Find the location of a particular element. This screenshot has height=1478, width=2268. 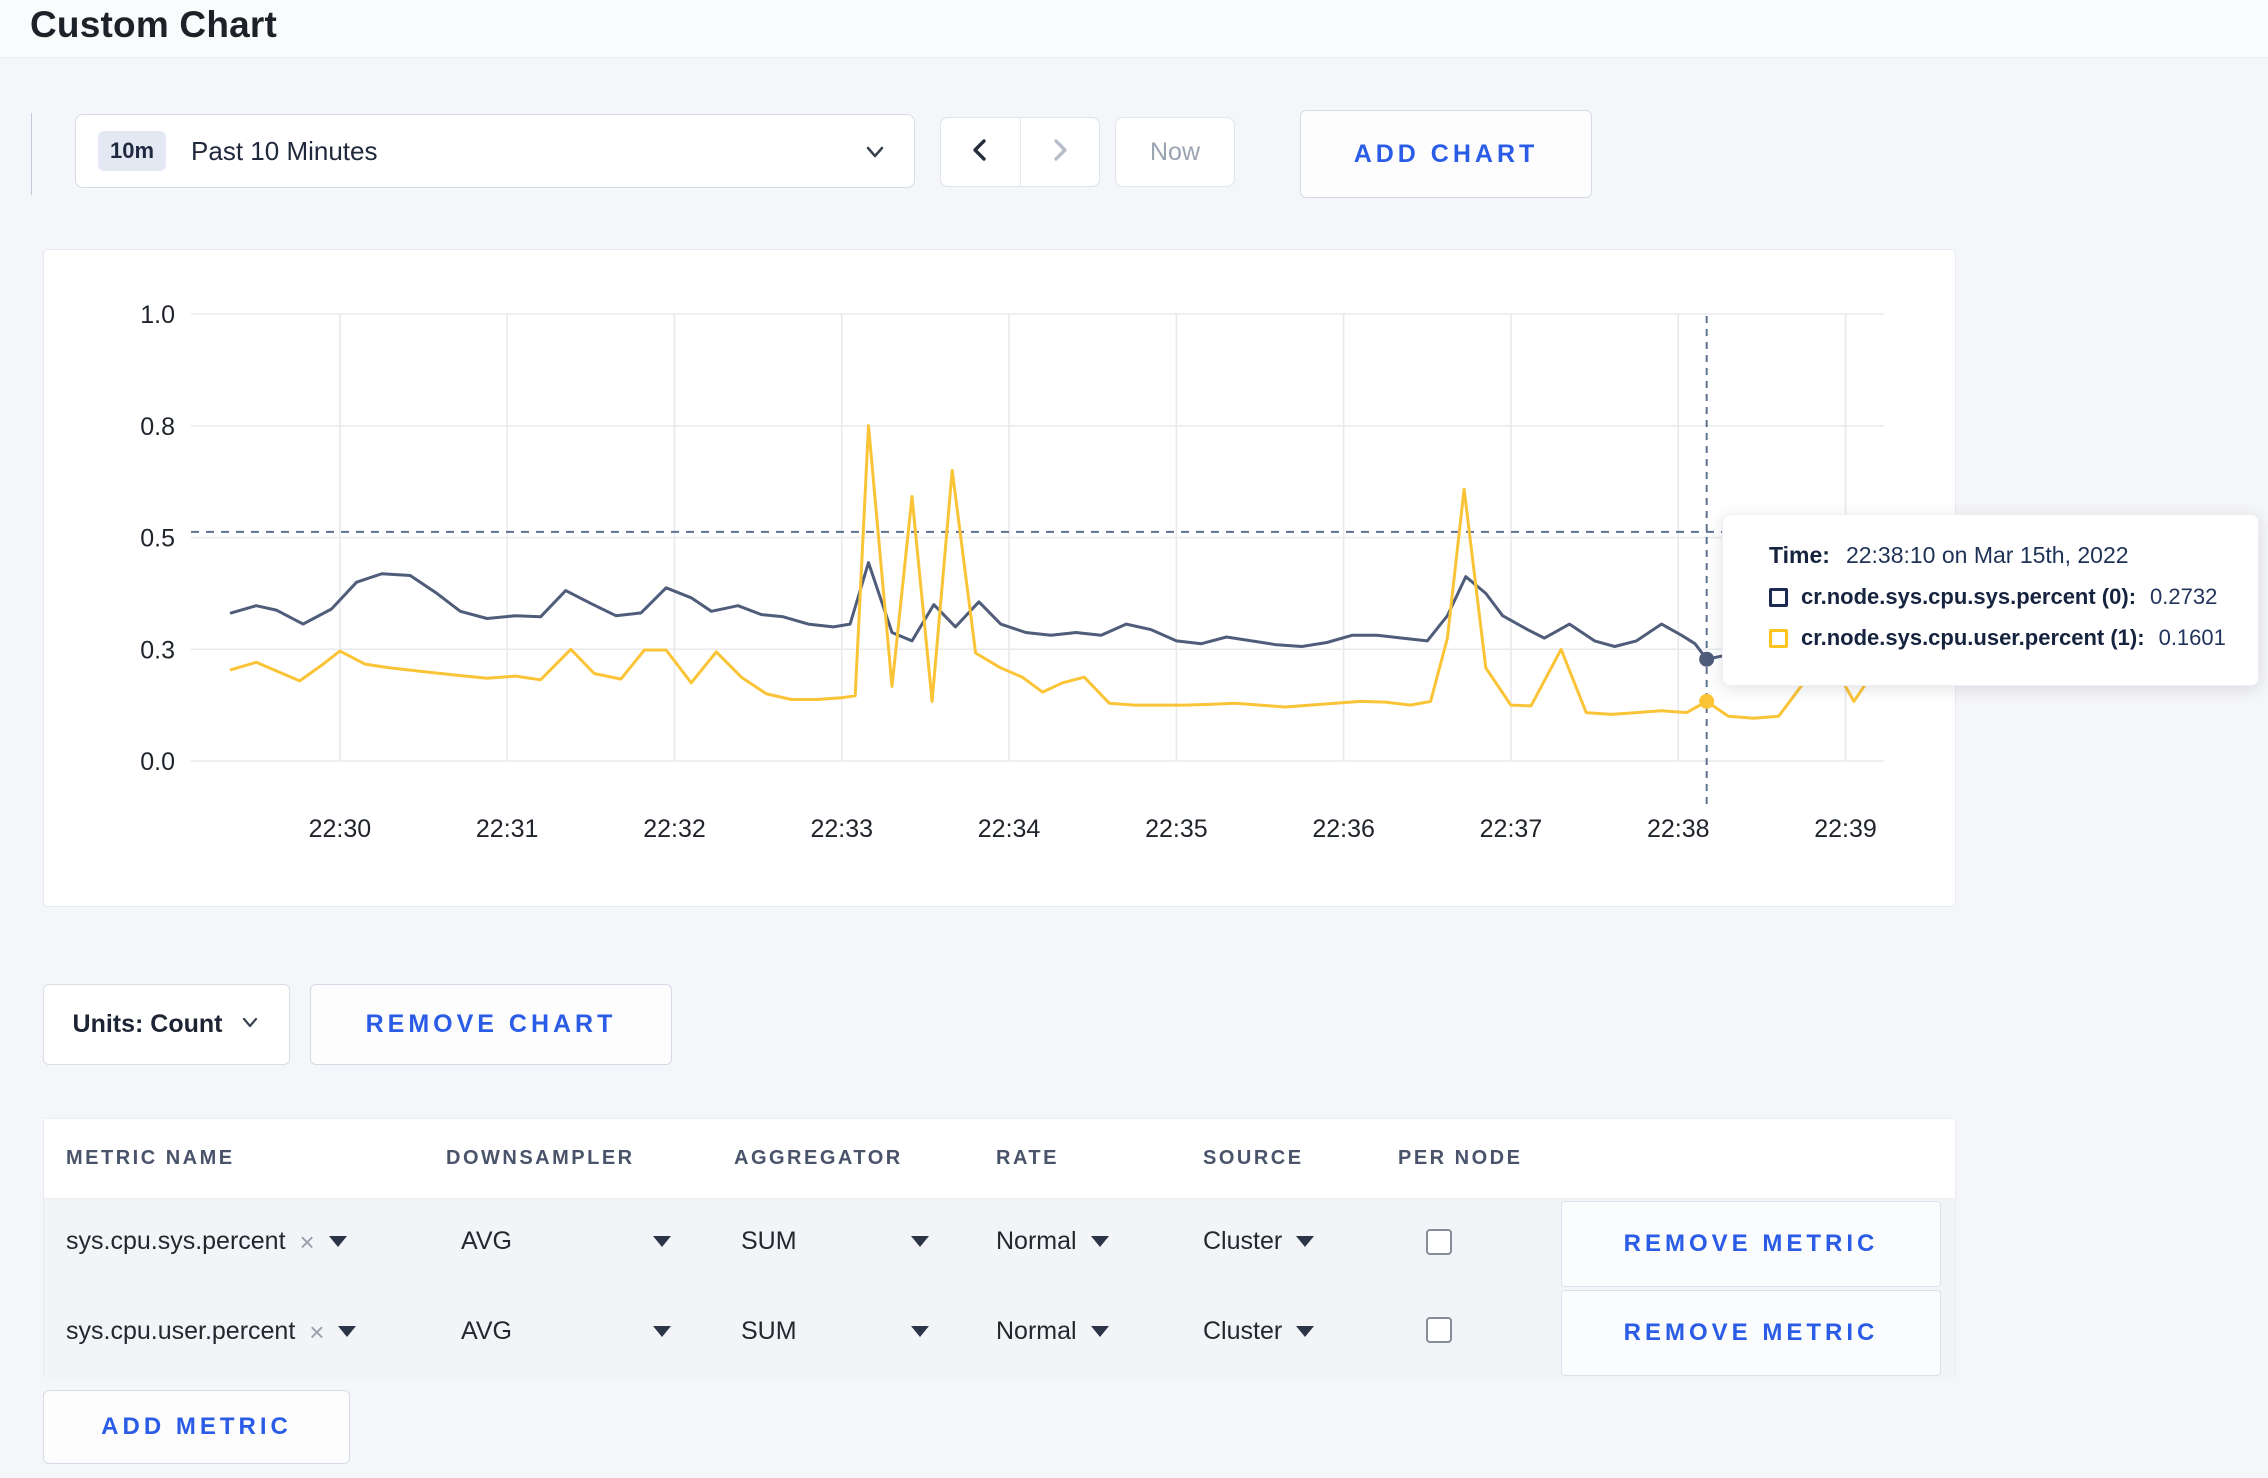

metric-name-value: sys.cpu.sys.percent is located at coordinates (176, 1241).